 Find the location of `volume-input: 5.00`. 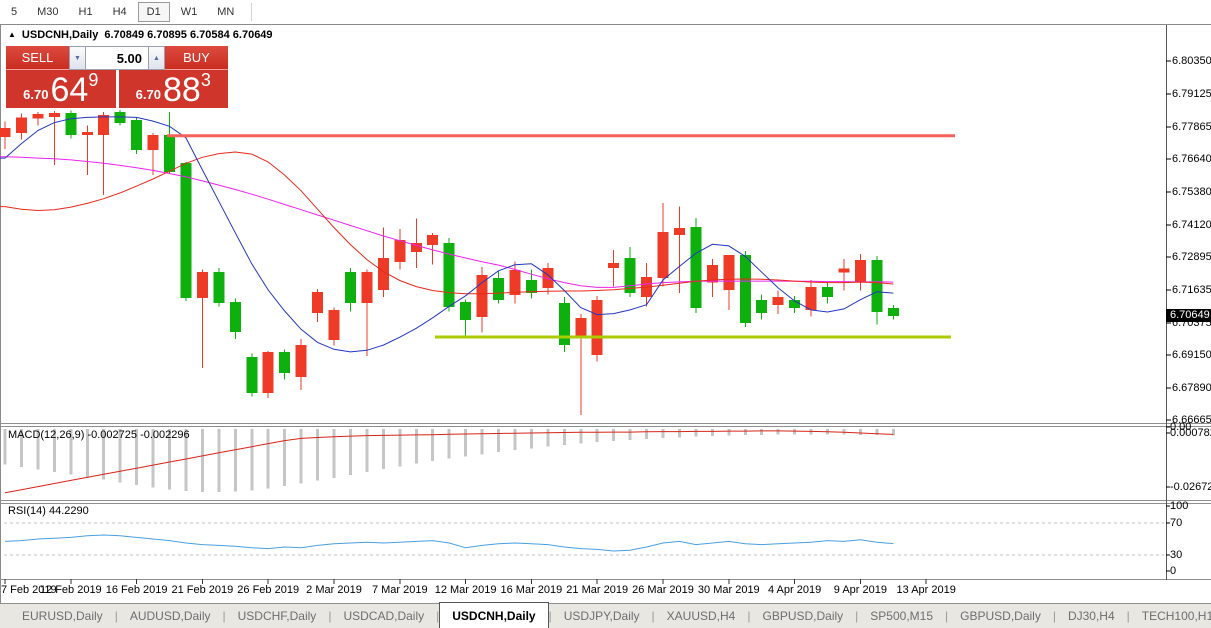

volume-input: 5.00 is located at coordinates (117, 58).